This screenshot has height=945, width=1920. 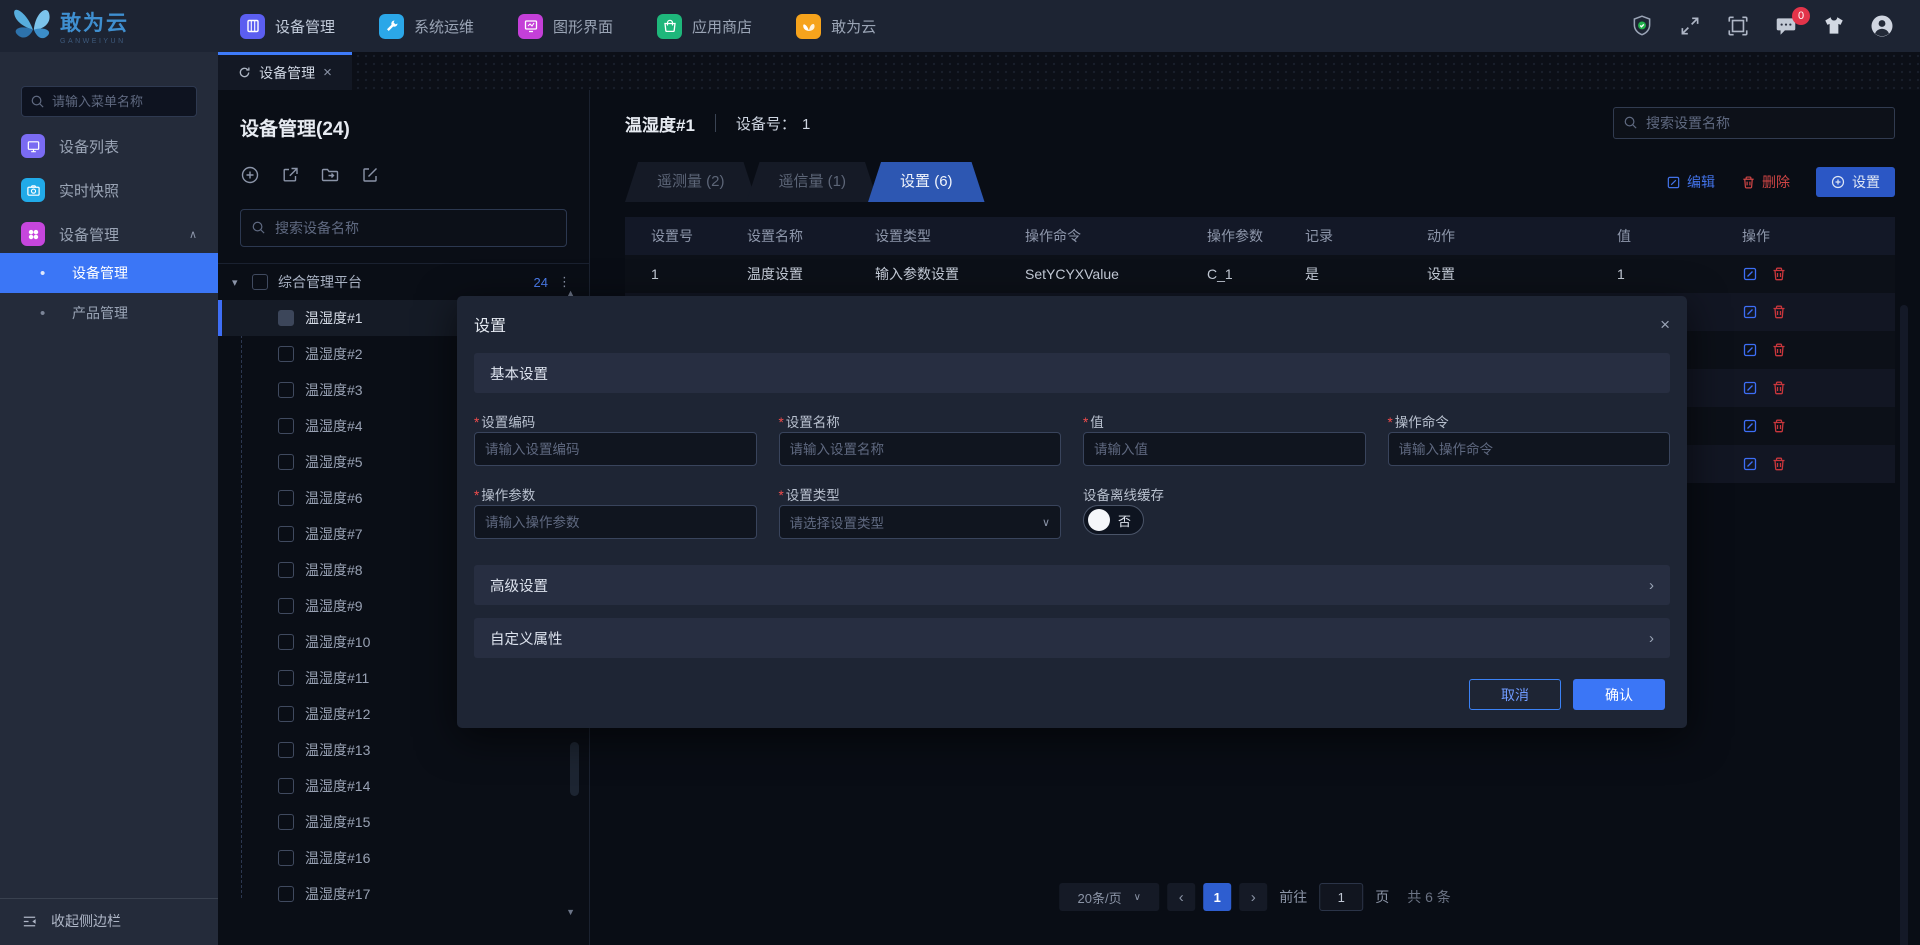 What do you see at coordinates (109, 101) in the screenshot?
I see `menu-search-input` at bounding box center [109, 101].